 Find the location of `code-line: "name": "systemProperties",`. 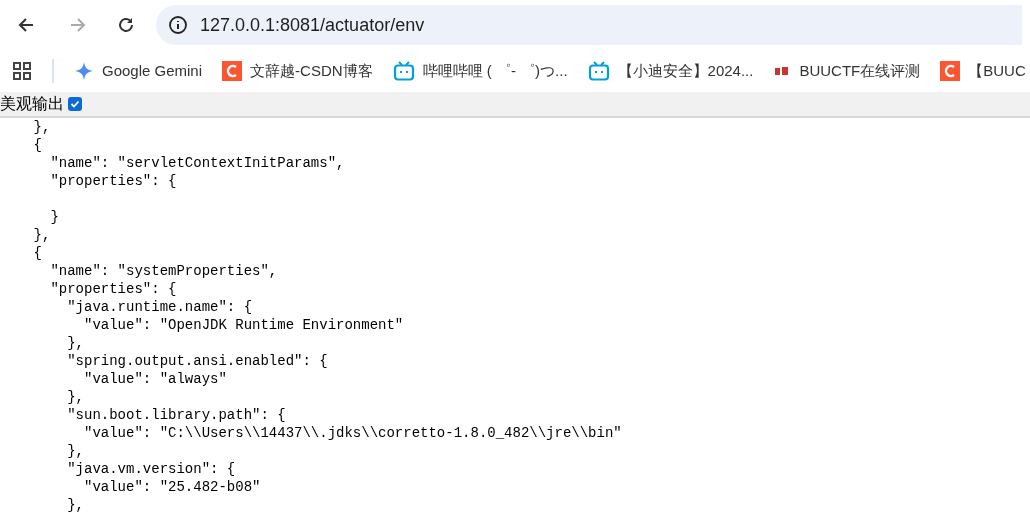

code-line: "name": "systemProperties", is located at coordinates (163, 271).